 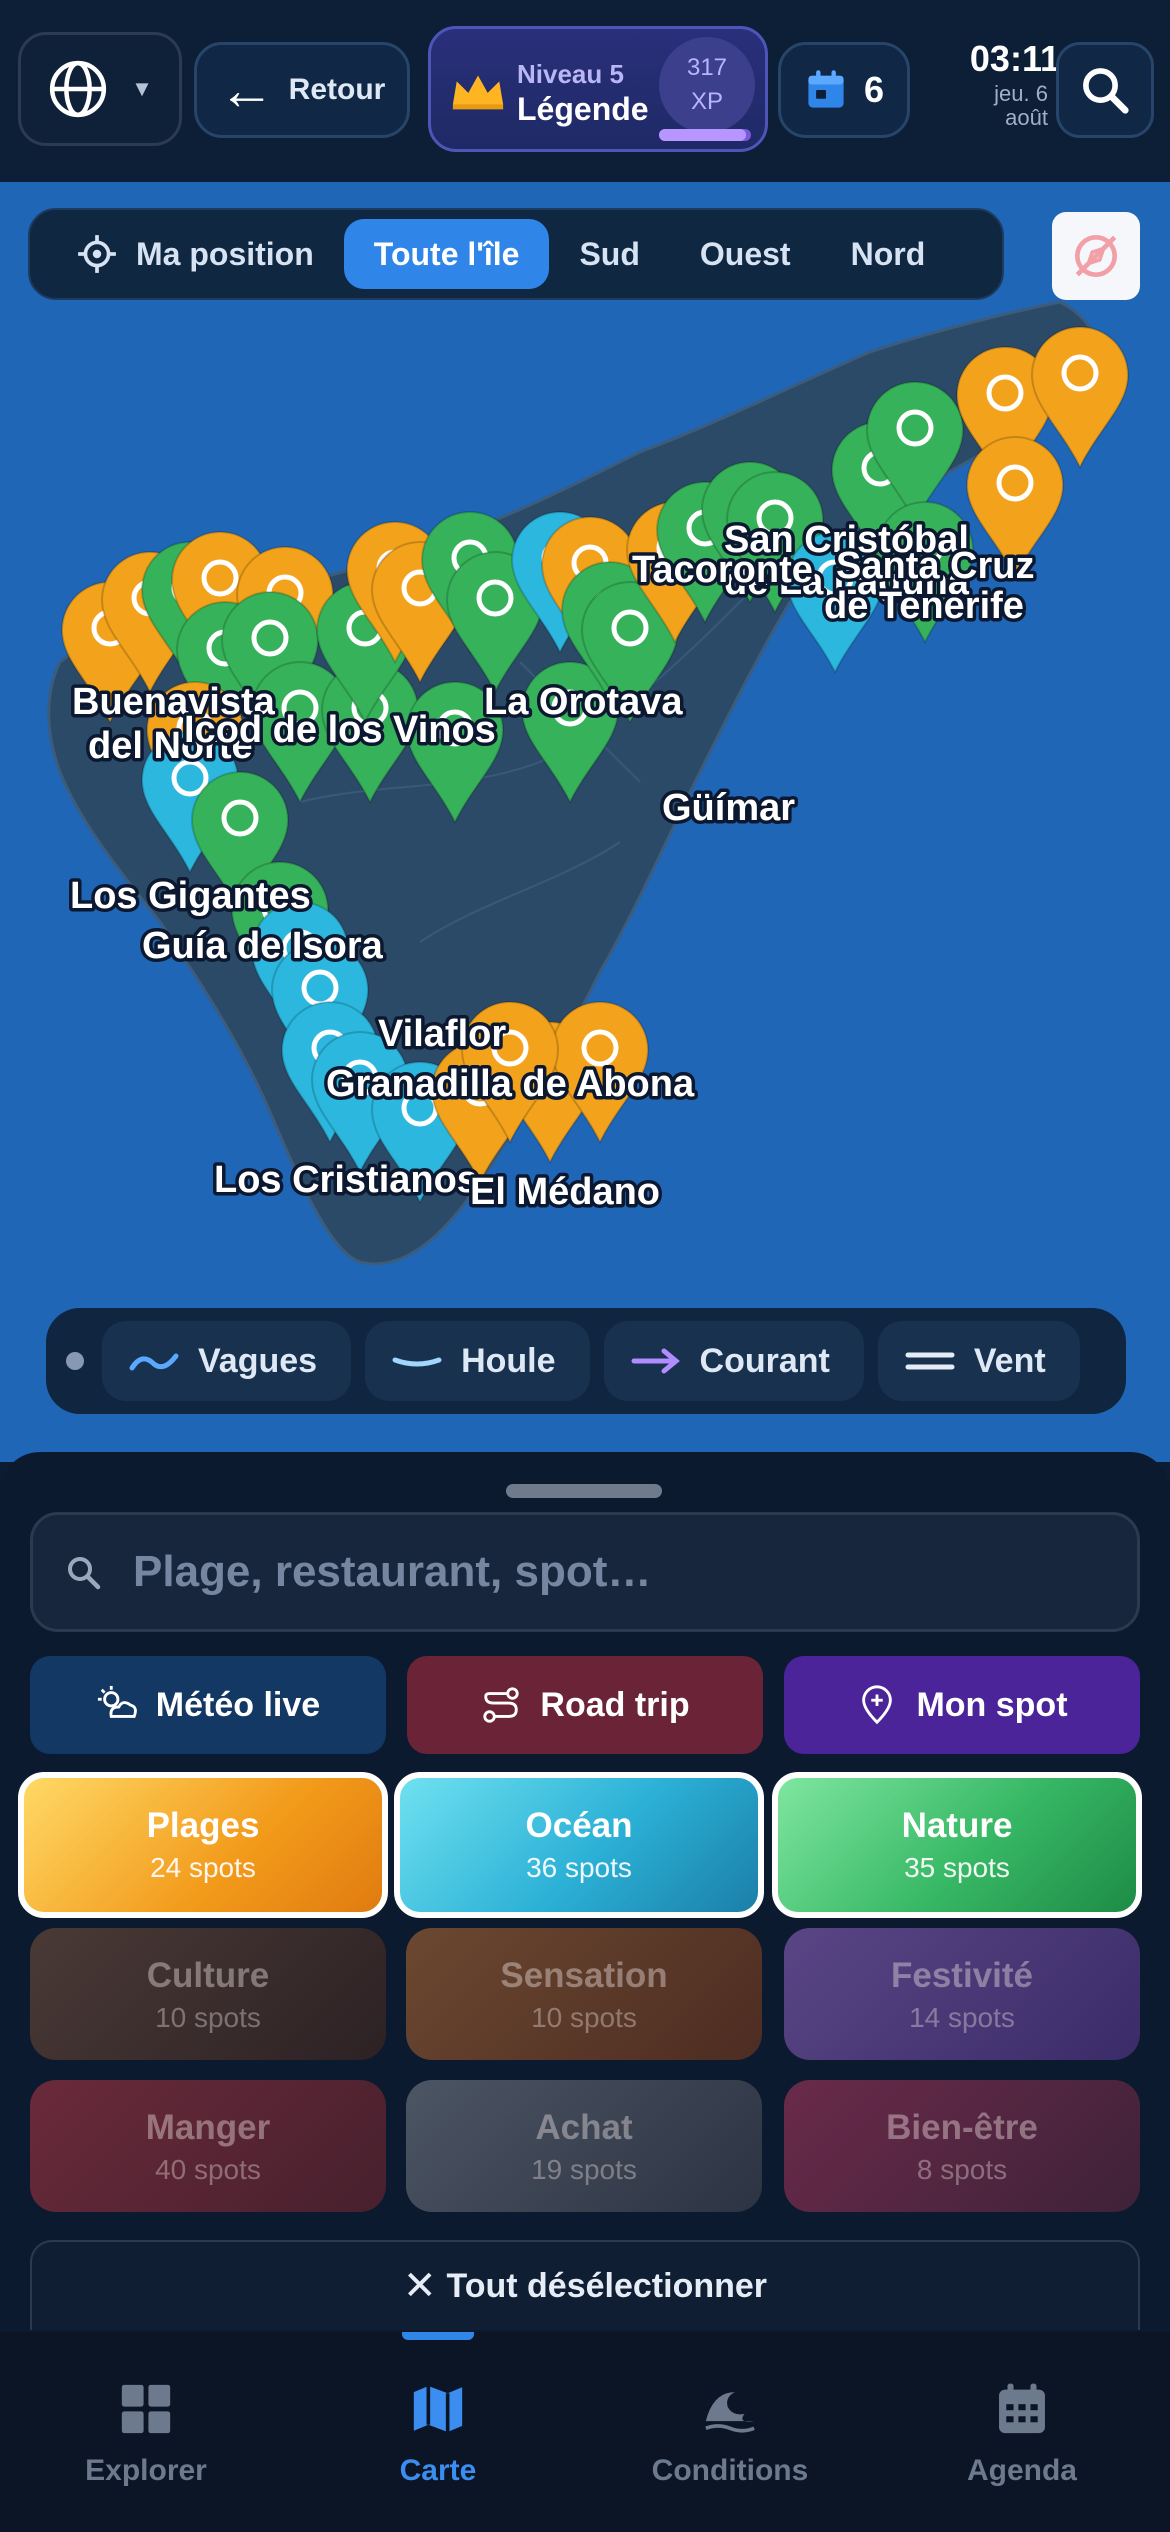 What do you see at coordinates (337, 89) in the screenshot?
I see `back-label: Retour` at bounding box center [337, 89].